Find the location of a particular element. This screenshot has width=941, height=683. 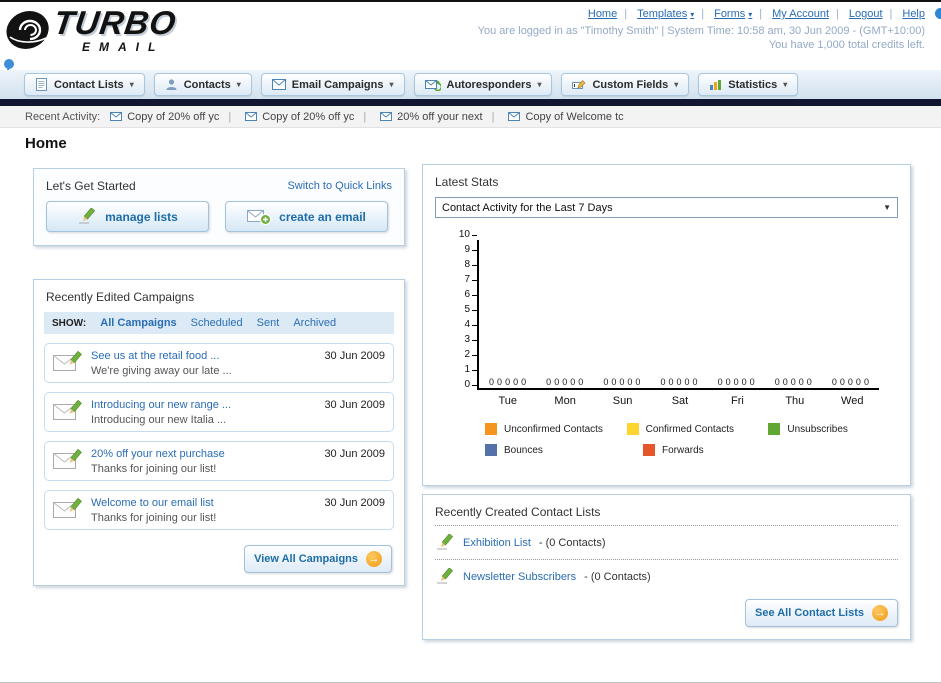

tab-statistics: Statistics ▾ is located at coordinates (748, 84).